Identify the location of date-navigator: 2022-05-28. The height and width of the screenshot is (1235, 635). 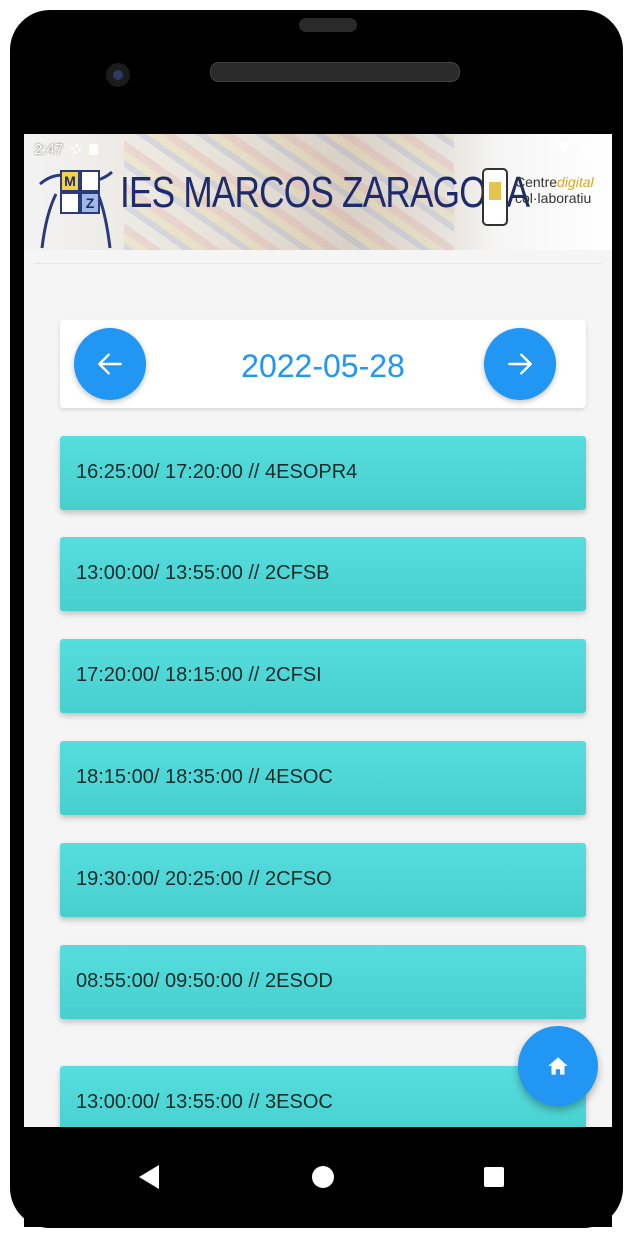
(323, 364).